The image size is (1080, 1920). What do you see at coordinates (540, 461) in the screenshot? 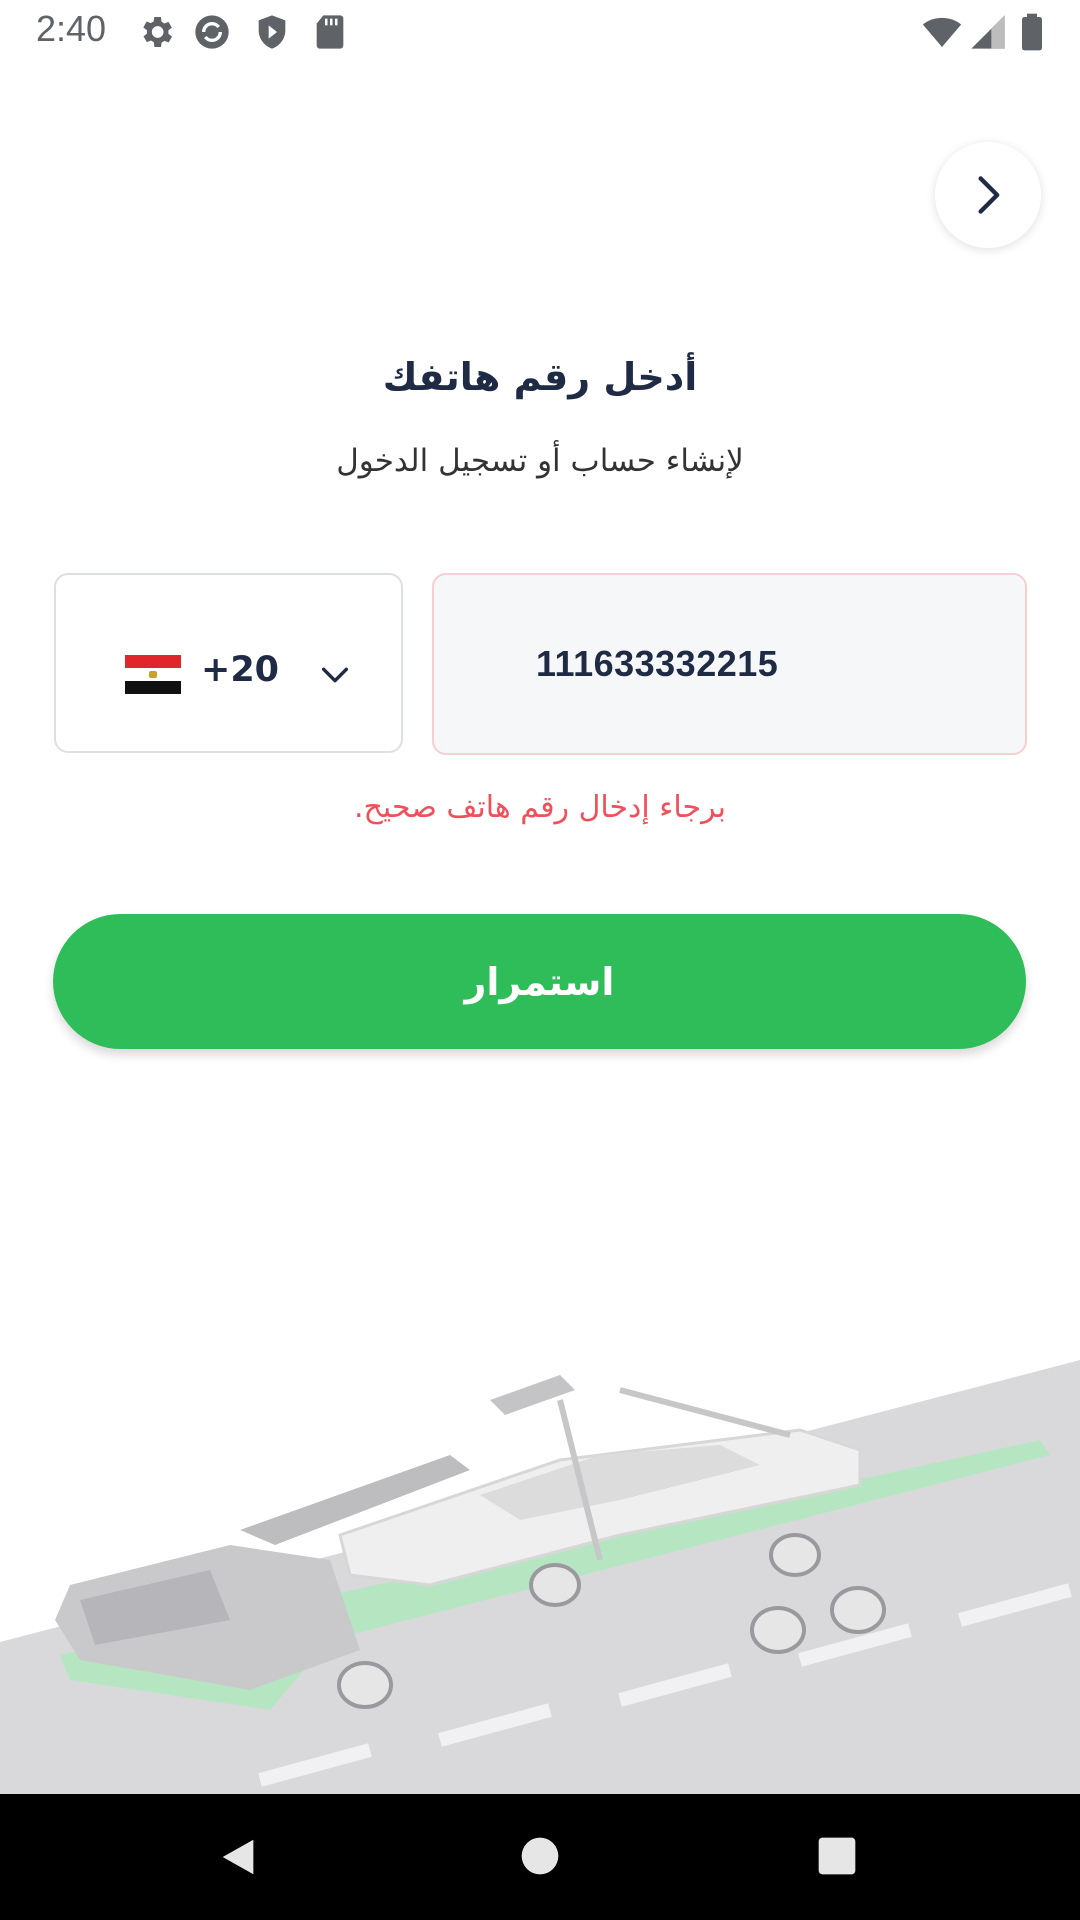
I see `page-subtitle: لإنشاء حساب أو تسجيل الدخول` at bounding box center [540, 461].